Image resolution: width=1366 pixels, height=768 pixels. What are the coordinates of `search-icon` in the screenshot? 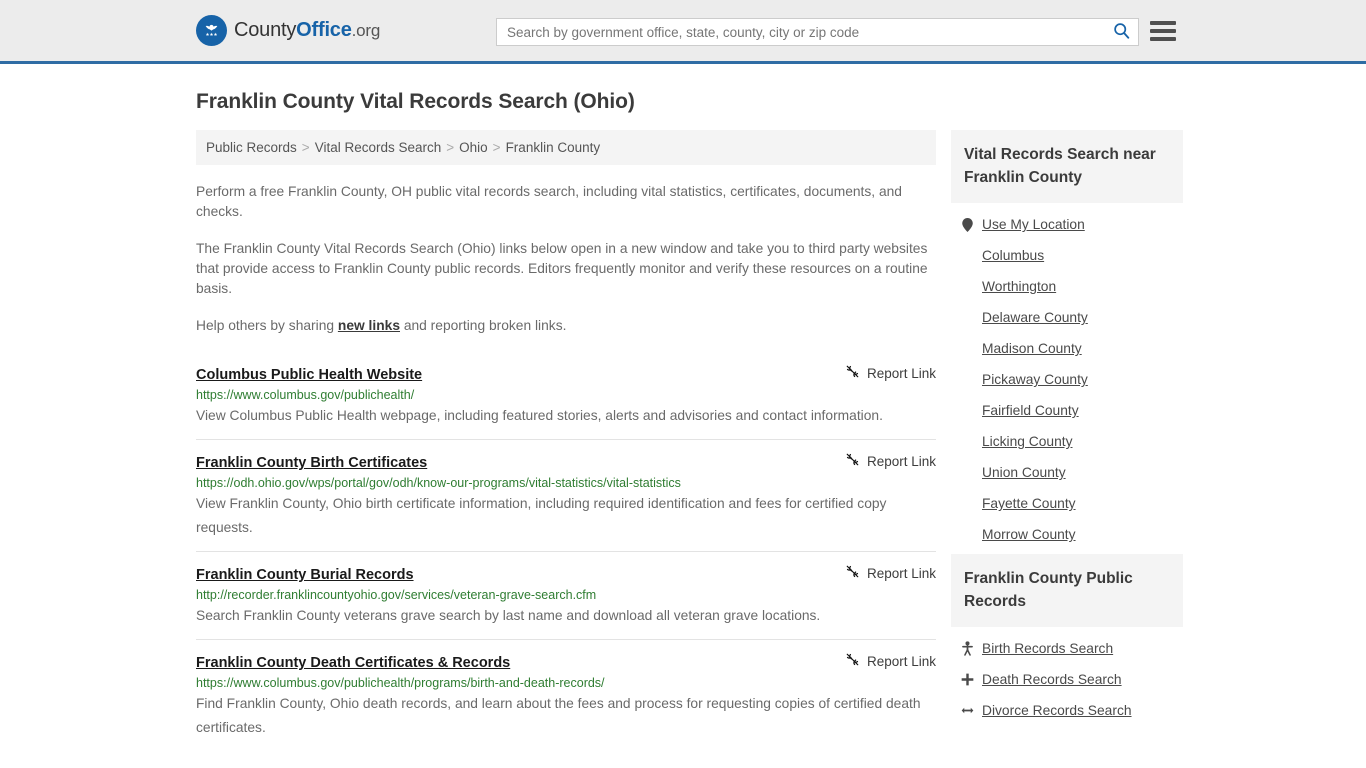 It's located at (1121, 32).